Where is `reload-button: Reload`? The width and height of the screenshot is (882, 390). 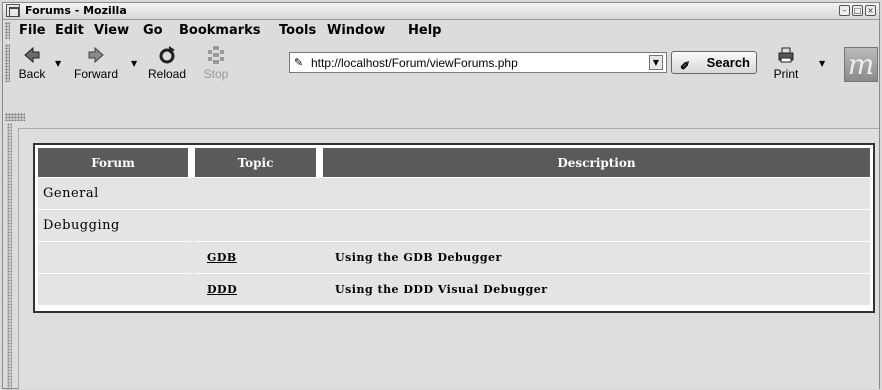 reload-button: Reload is located at coordinates (167, 63).